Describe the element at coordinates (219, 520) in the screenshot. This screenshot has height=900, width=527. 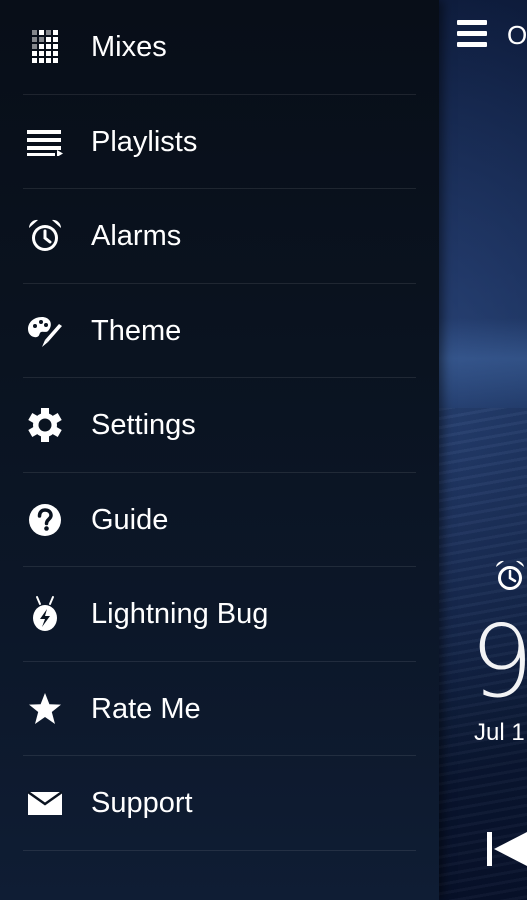
I see `drawer-item-guide: Guide` at that location.